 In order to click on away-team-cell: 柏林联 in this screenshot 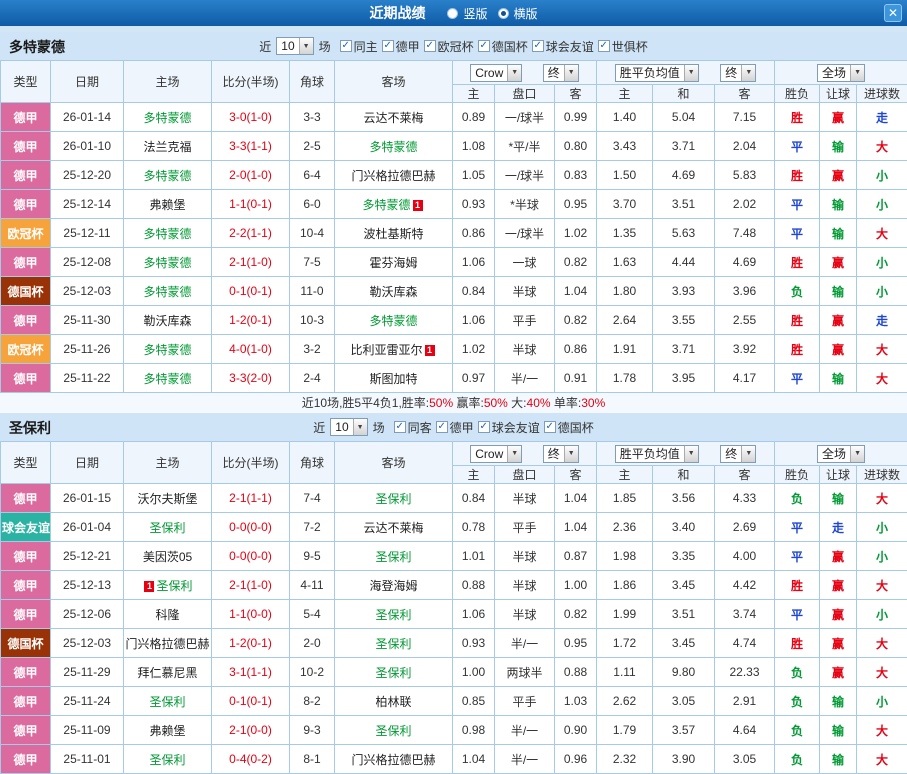, I will do `click(394, 701)`.